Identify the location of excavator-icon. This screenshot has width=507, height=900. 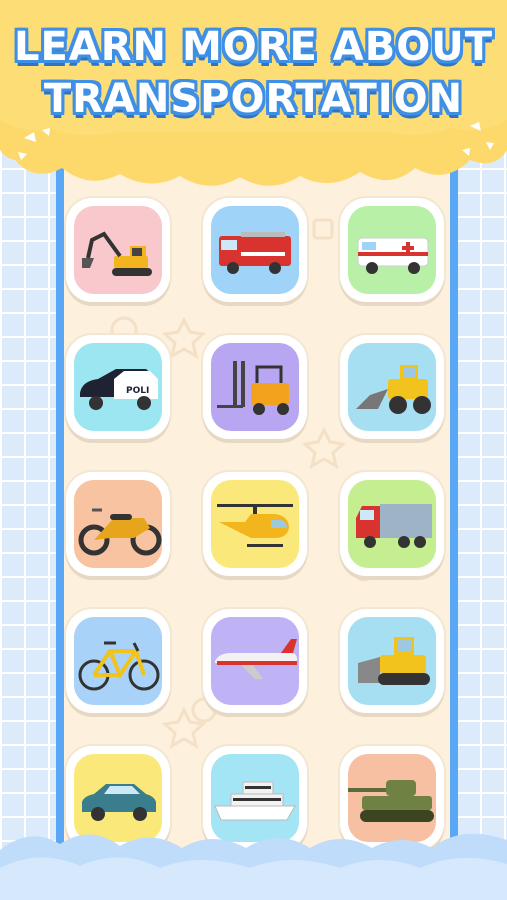
(117, 253).